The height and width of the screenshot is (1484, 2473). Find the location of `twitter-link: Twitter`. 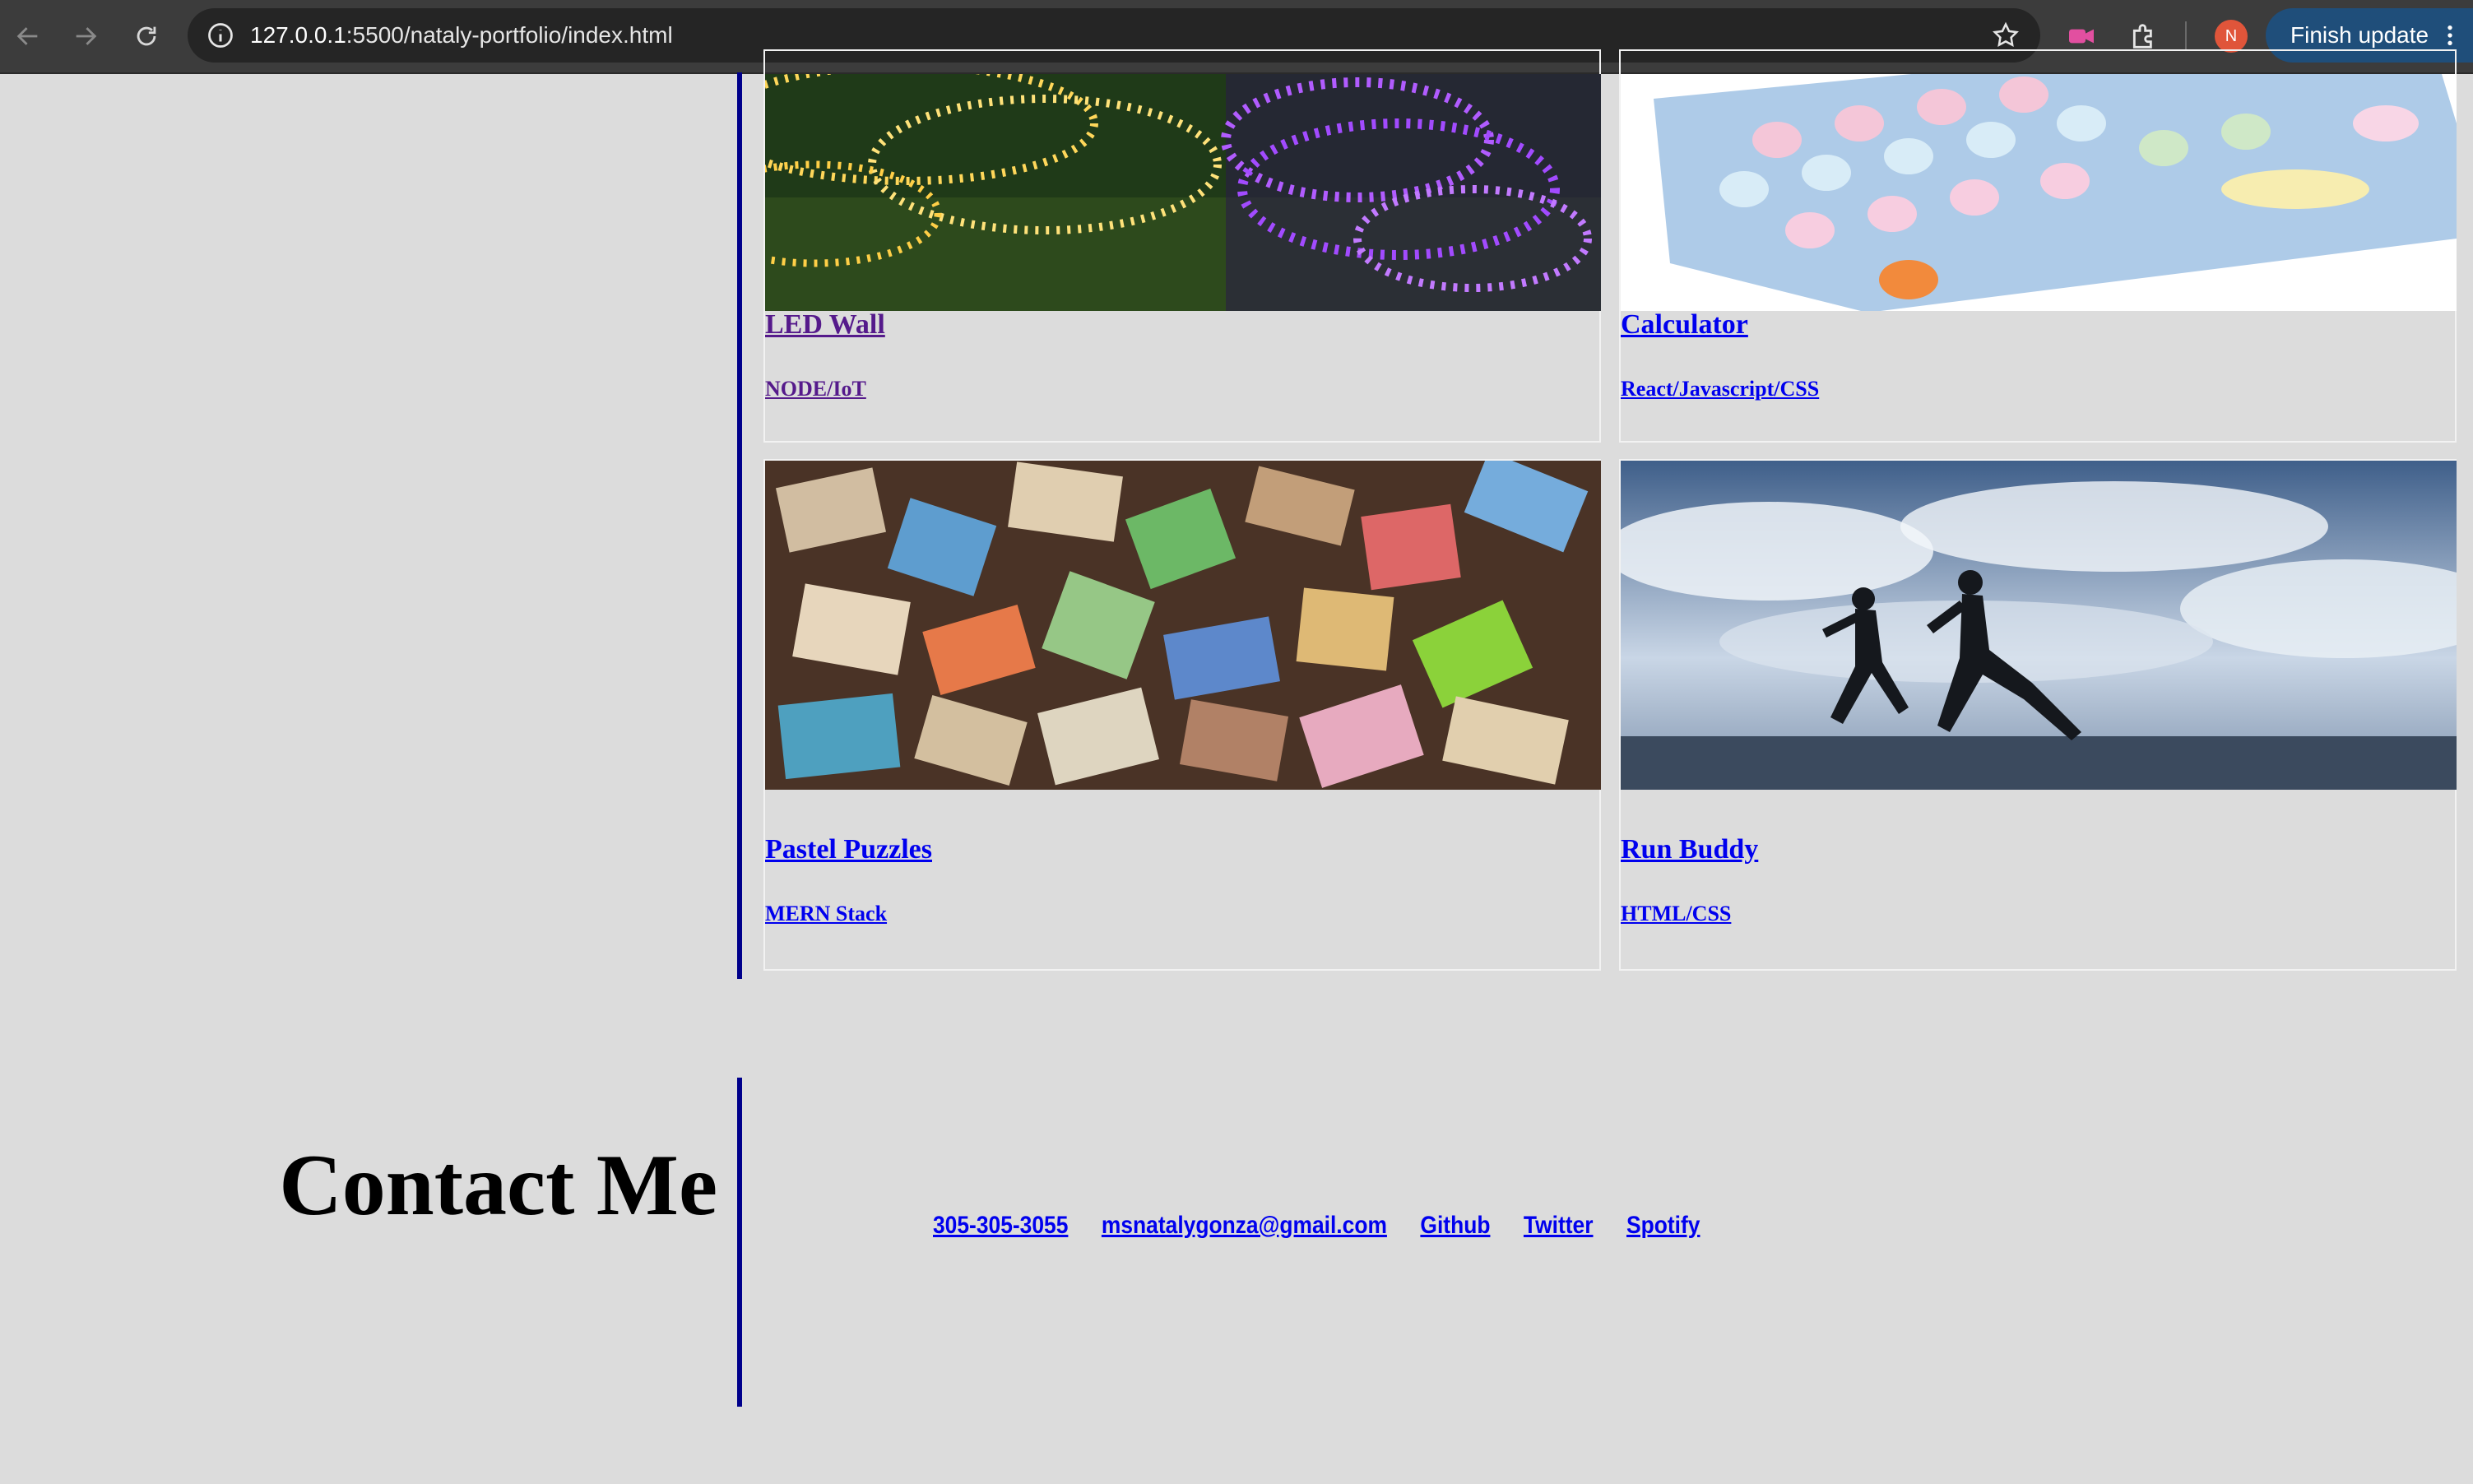

twitter-link: Twitter is located at coordinates (1559, 1226).